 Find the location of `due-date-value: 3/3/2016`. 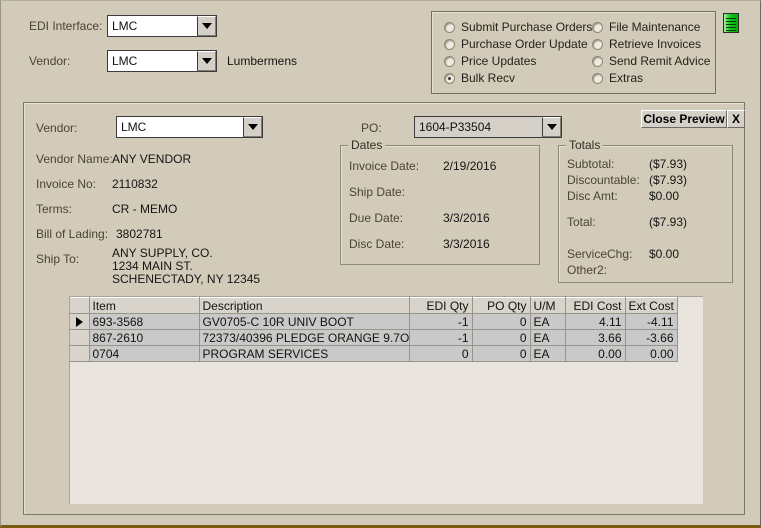

due-date-value: 3/3/2016 is located at coordinates (466, 218).